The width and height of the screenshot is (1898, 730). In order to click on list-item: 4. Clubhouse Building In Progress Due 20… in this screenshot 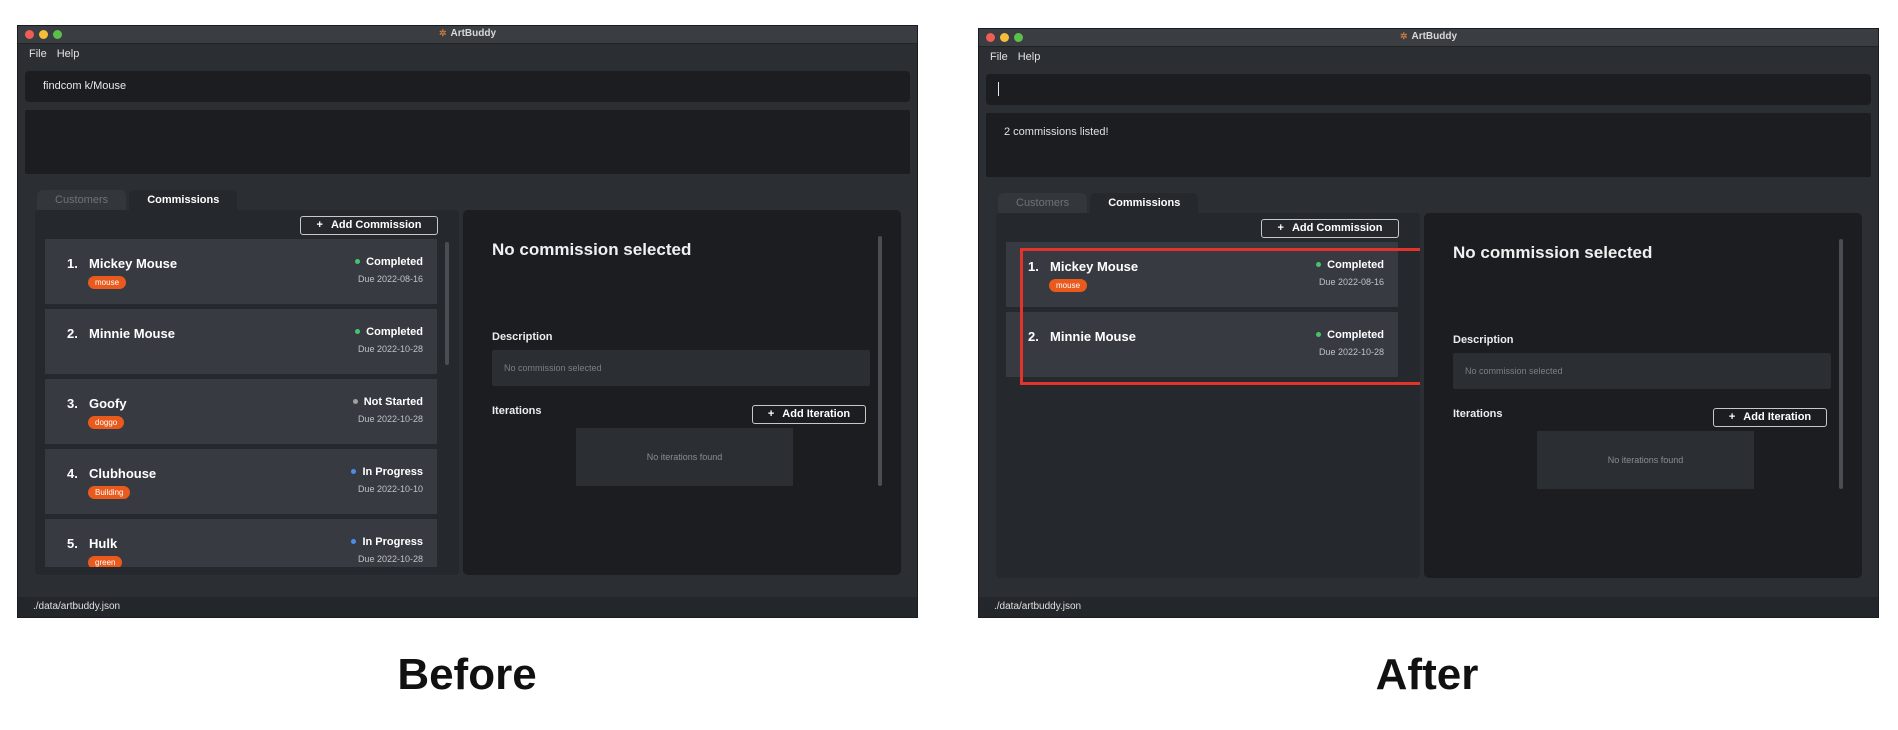, I will do `click(241, 481)`.